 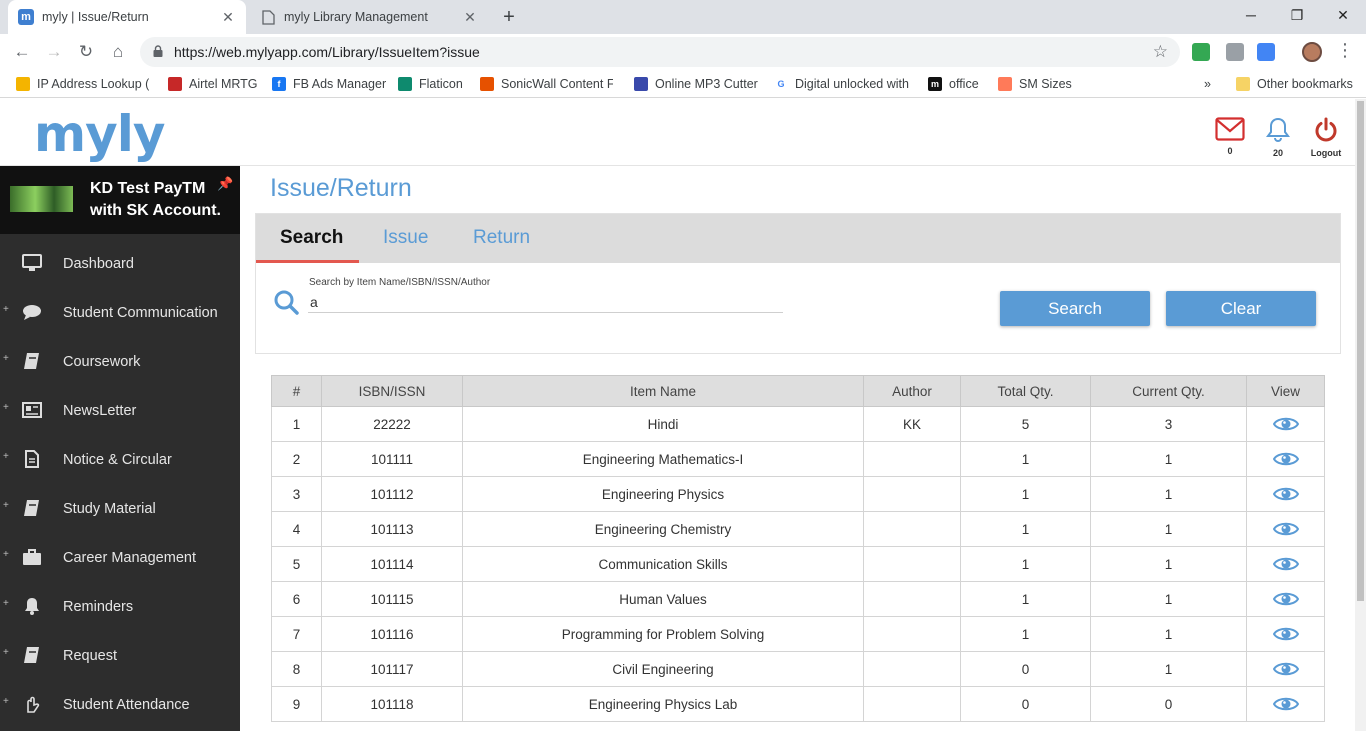 What do you see at coordinates (1025, 424) in the screenshot?
I see `table-cell: 5` at bounding box center [1025, 424].